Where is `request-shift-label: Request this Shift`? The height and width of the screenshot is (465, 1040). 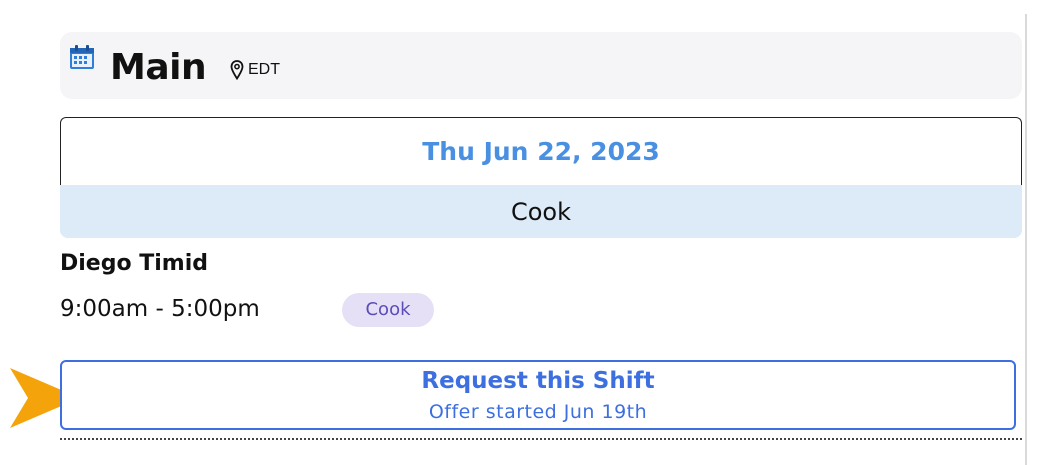 request-shift-label: Request this Shift is located at coordinates (538, 381).